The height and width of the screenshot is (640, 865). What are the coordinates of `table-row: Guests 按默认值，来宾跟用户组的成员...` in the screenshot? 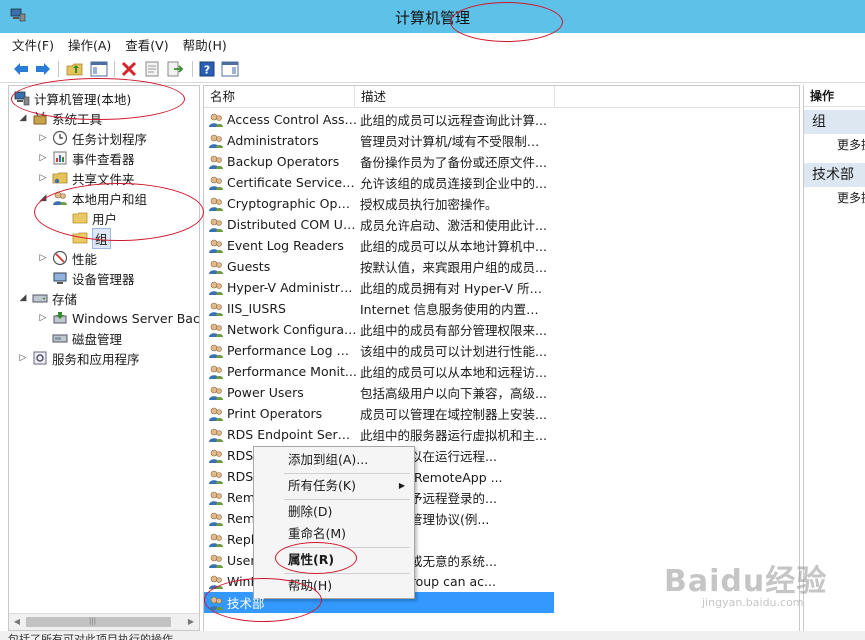 It's located at (501, 266).